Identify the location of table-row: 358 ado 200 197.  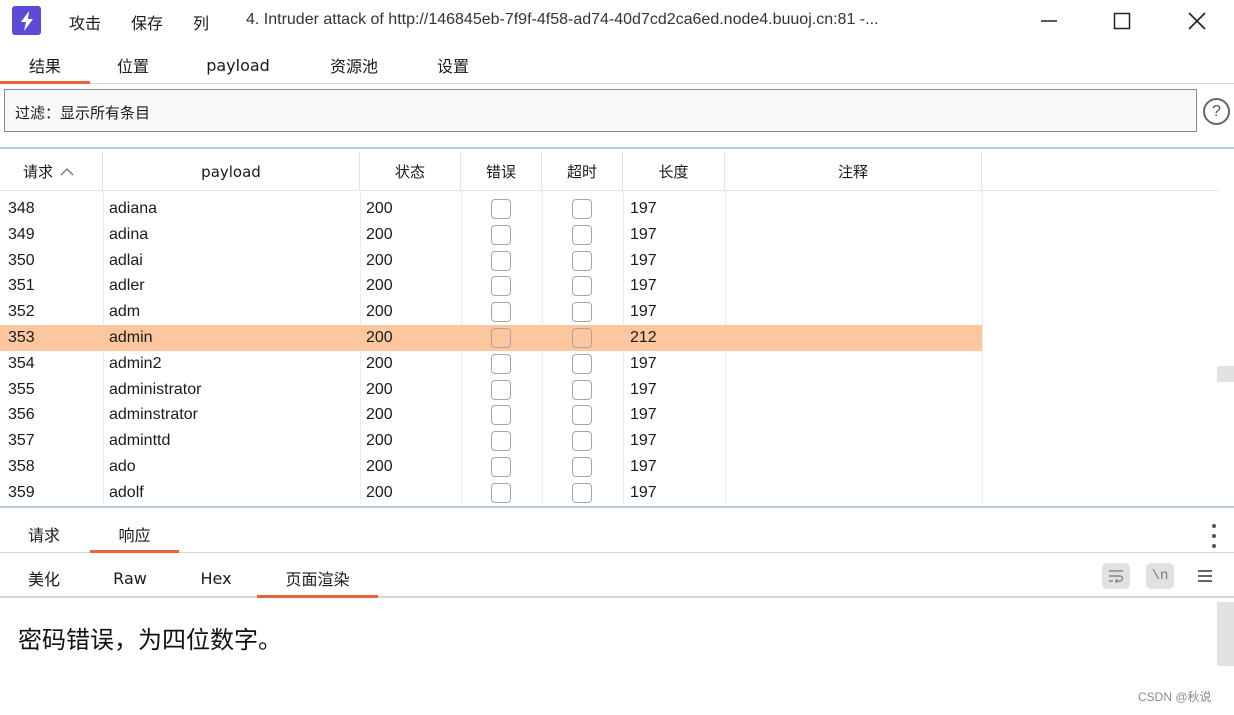
(491, 467).